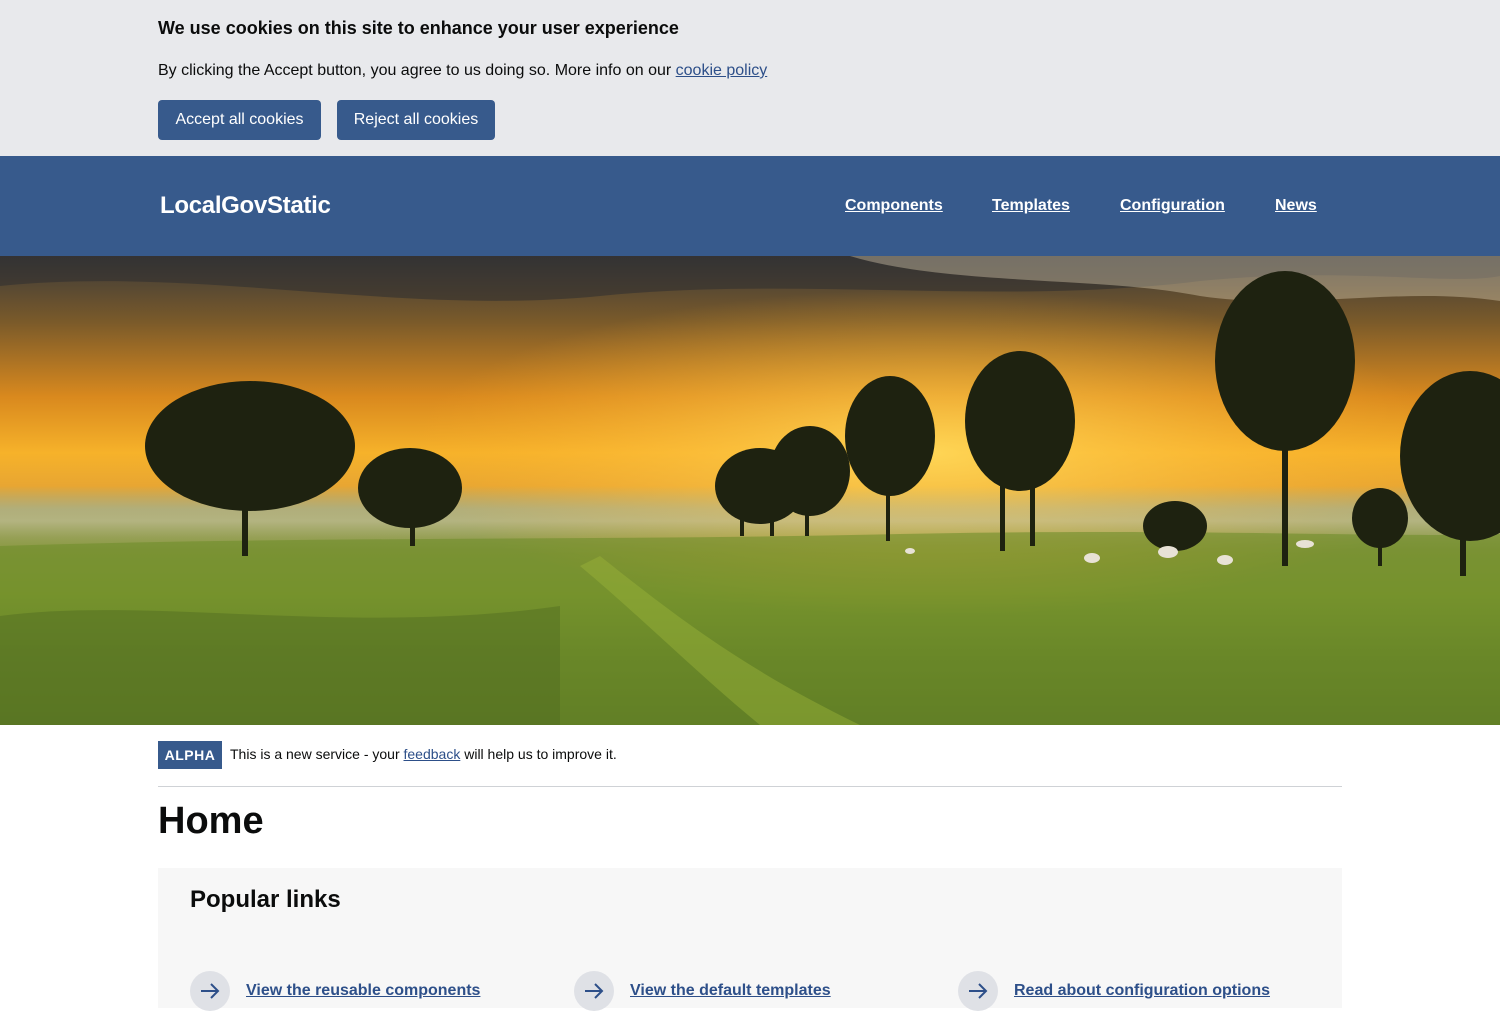 Image resolution: width=1500 pixels, height=1011 pixels. Describe the element at coordinates (317, 754) in the screenshot. I see `phase-text-start: This is a new service - your` at that location.